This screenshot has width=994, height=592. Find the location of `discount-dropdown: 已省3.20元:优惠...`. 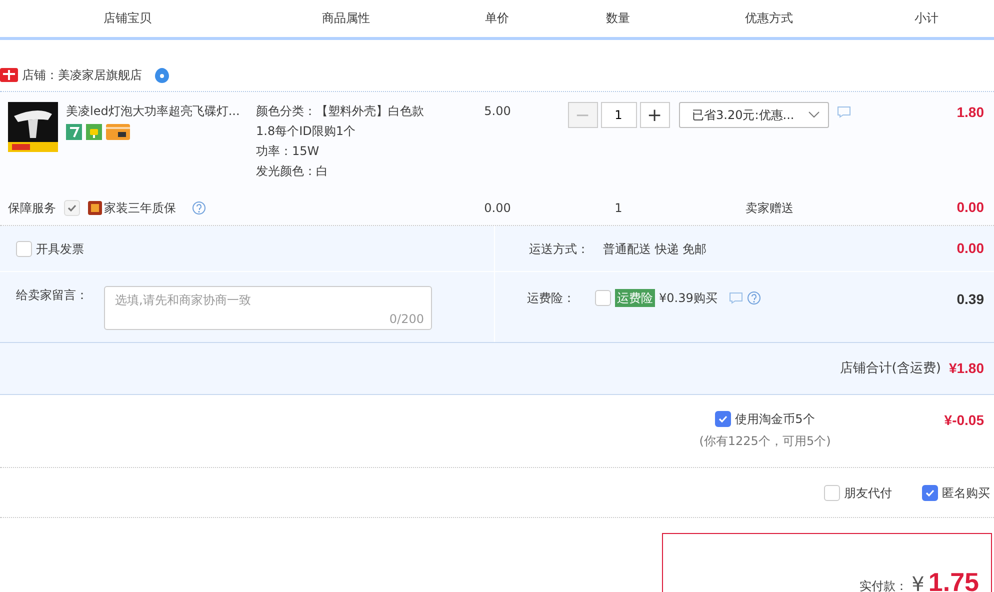

discount-dropdown: 已省3.20元:优惠... is located at coordinates (754, 115).